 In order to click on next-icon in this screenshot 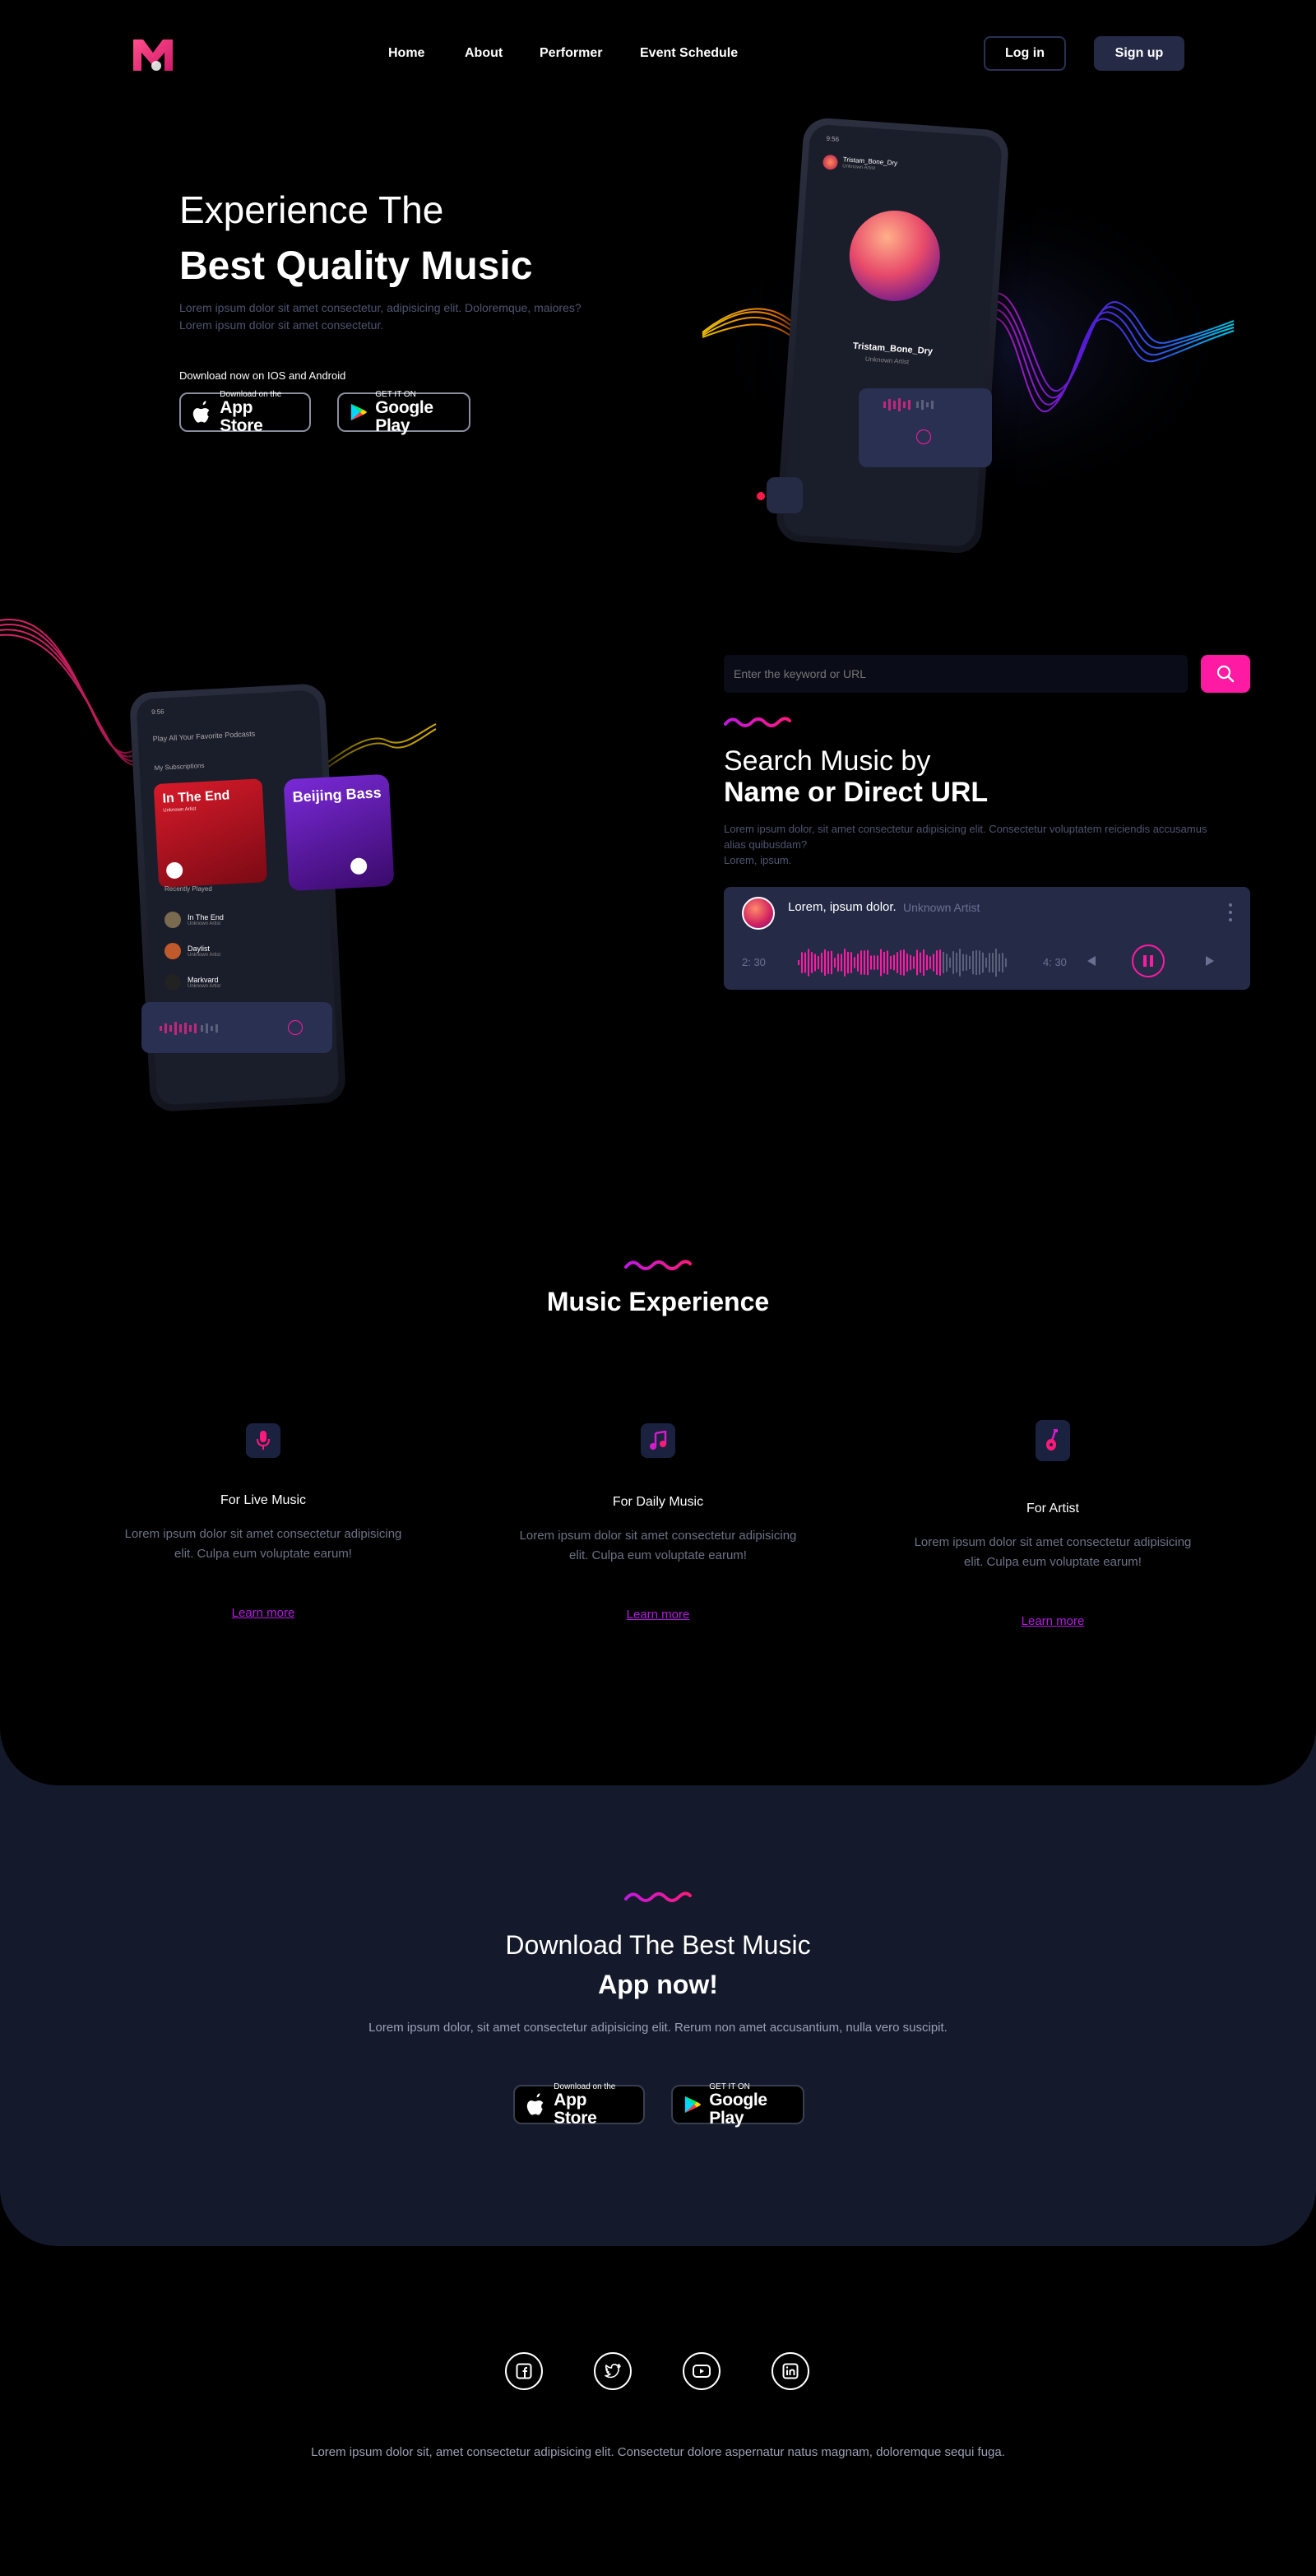, I will do `click(1210, 961)`.